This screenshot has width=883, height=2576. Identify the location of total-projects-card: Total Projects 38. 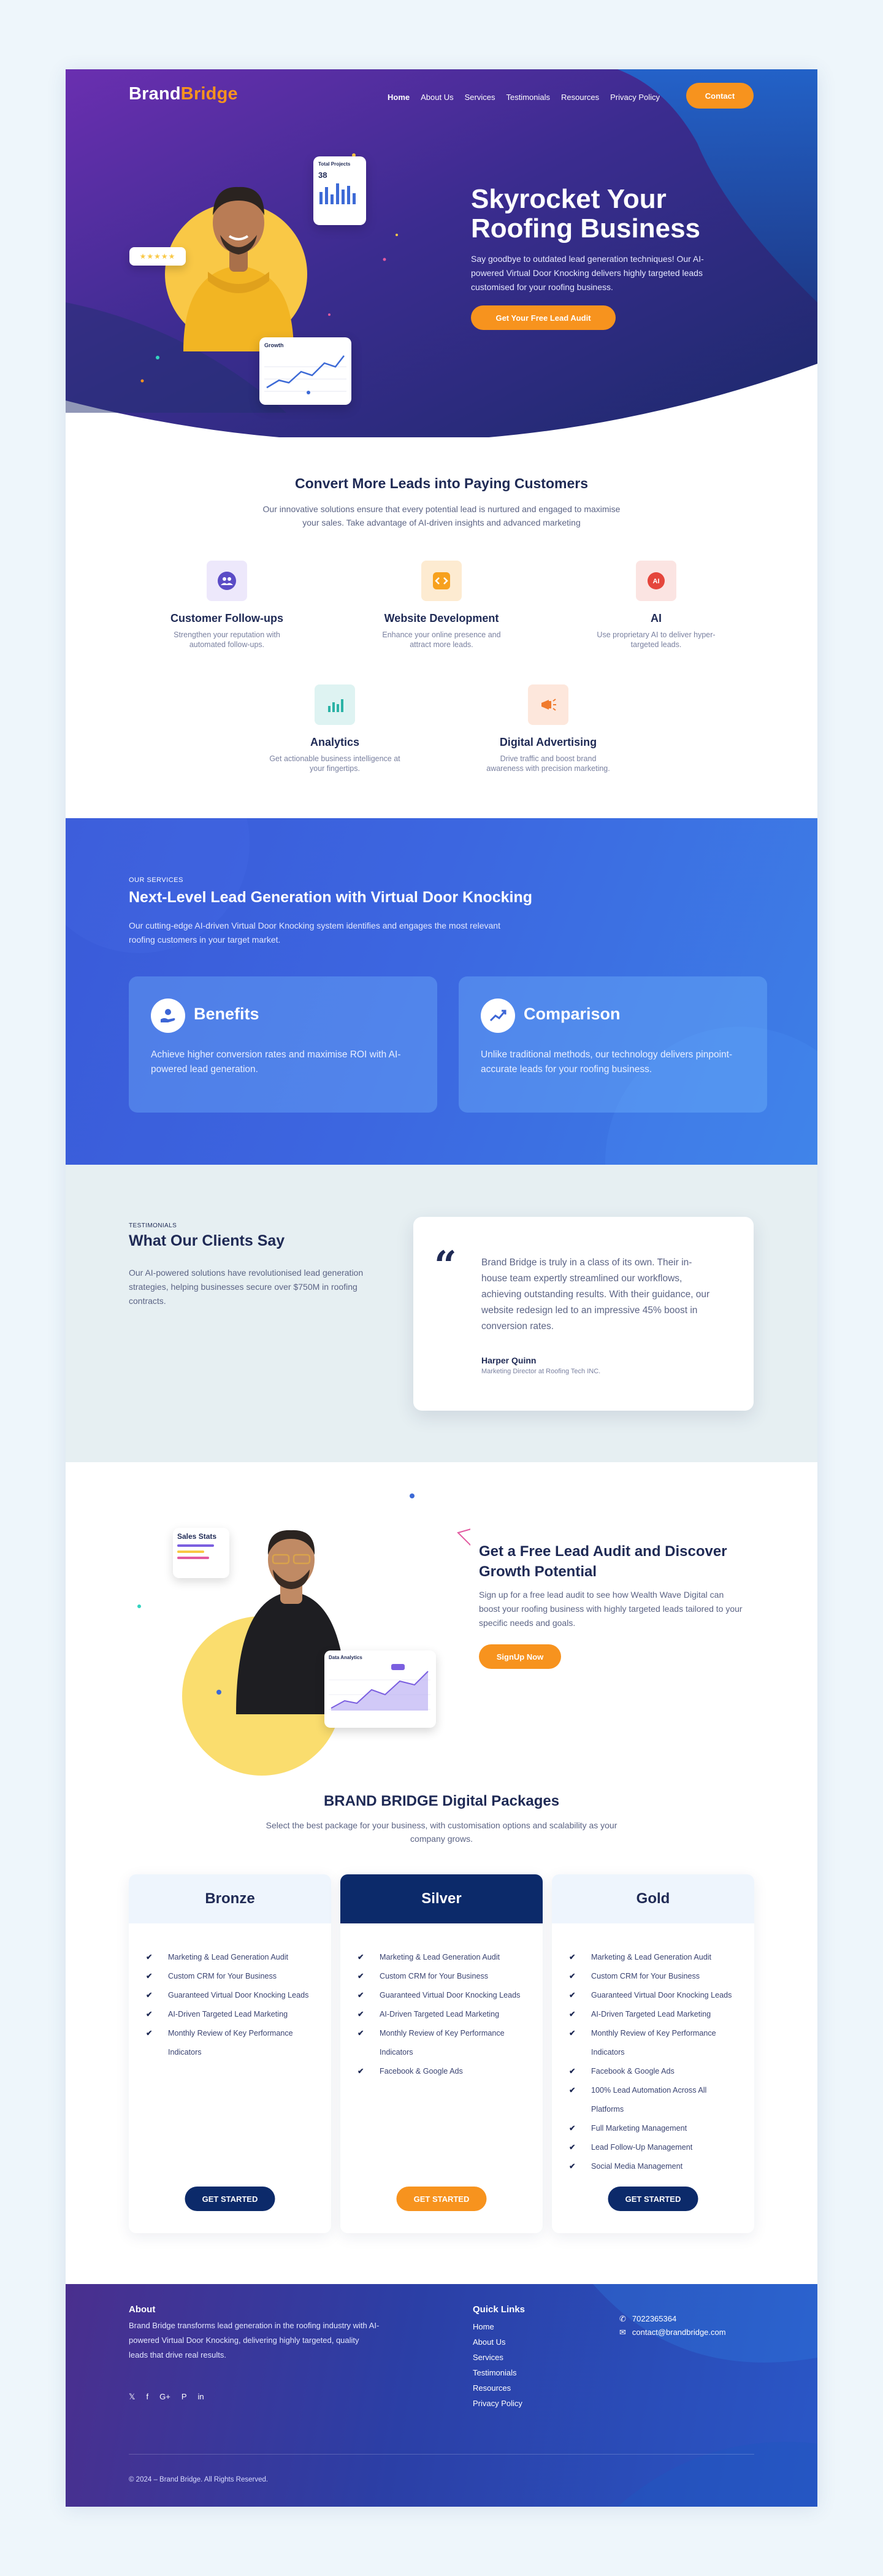
(340, 190).